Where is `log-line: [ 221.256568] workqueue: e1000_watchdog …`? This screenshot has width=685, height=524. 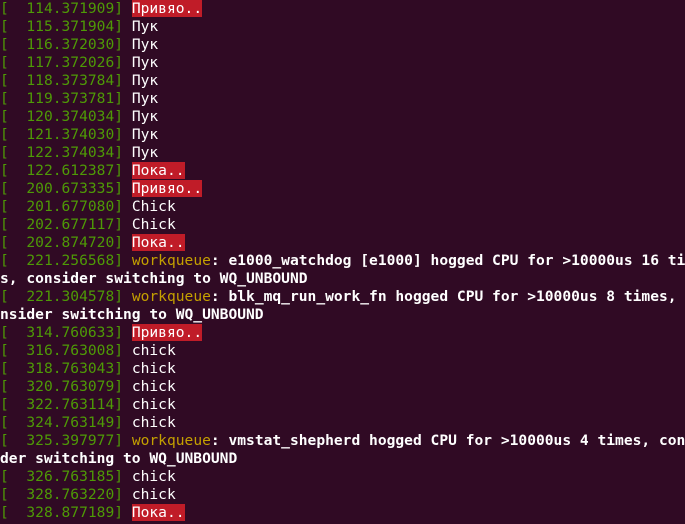 log-line: [ 221.256568] workqueue: e1000_watchdog … is located at coordinates (342, 261).